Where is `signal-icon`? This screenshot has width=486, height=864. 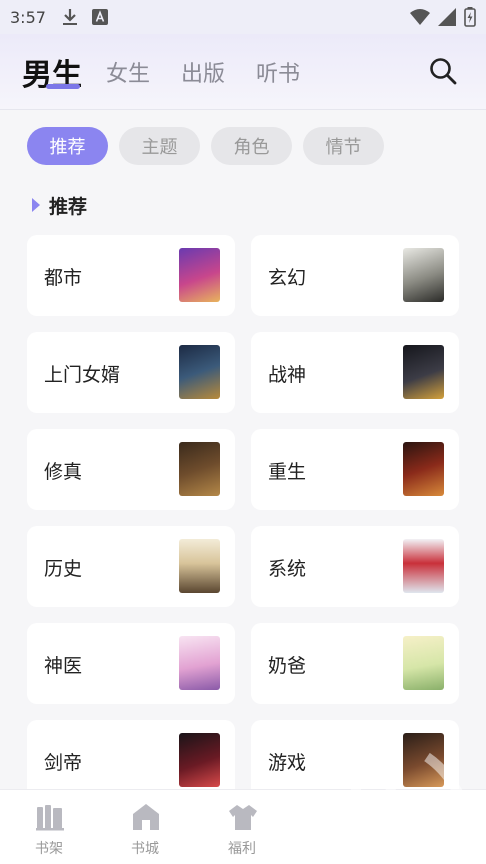
signal-icon is located at coordinates (447, 19).